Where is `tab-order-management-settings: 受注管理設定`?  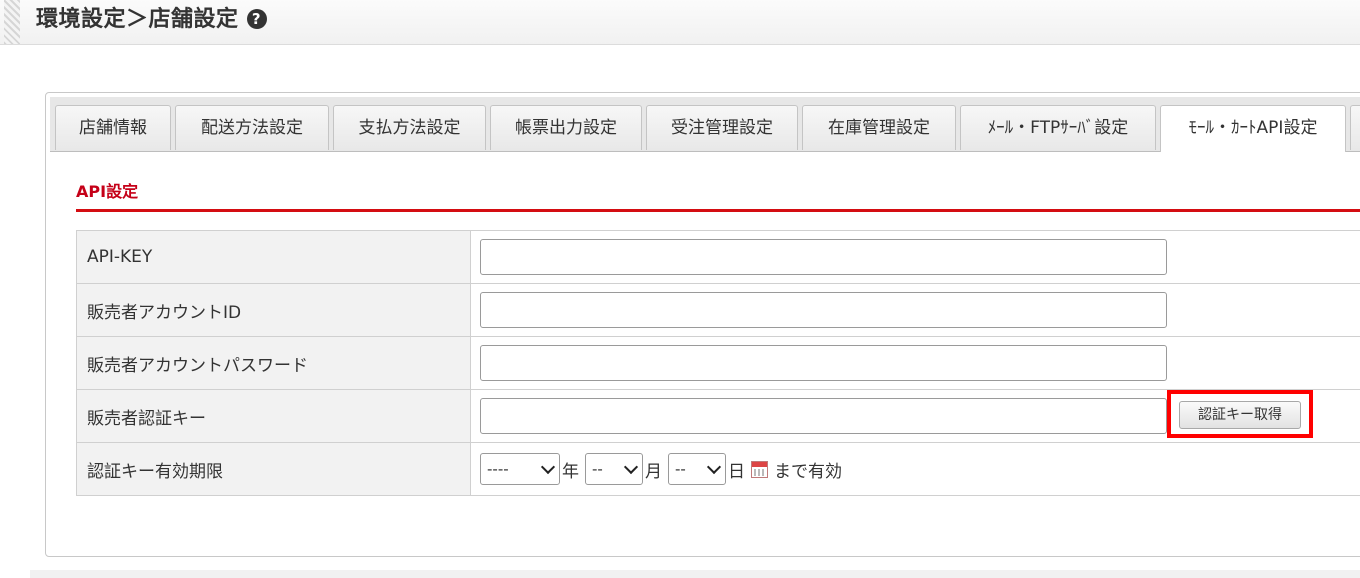 tab-order-management-settings: 受注管理設定 is located at coordinates (722, 127).